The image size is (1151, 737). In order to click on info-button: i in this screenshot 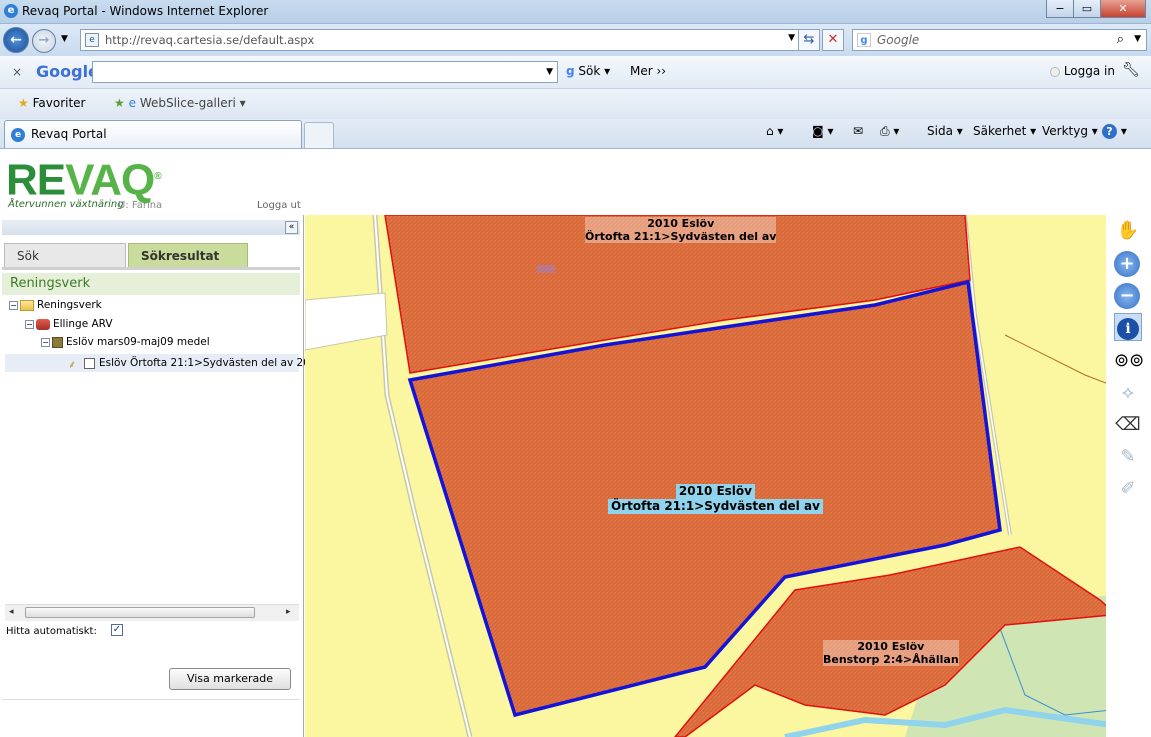, I will do `click(1128, 327)`.